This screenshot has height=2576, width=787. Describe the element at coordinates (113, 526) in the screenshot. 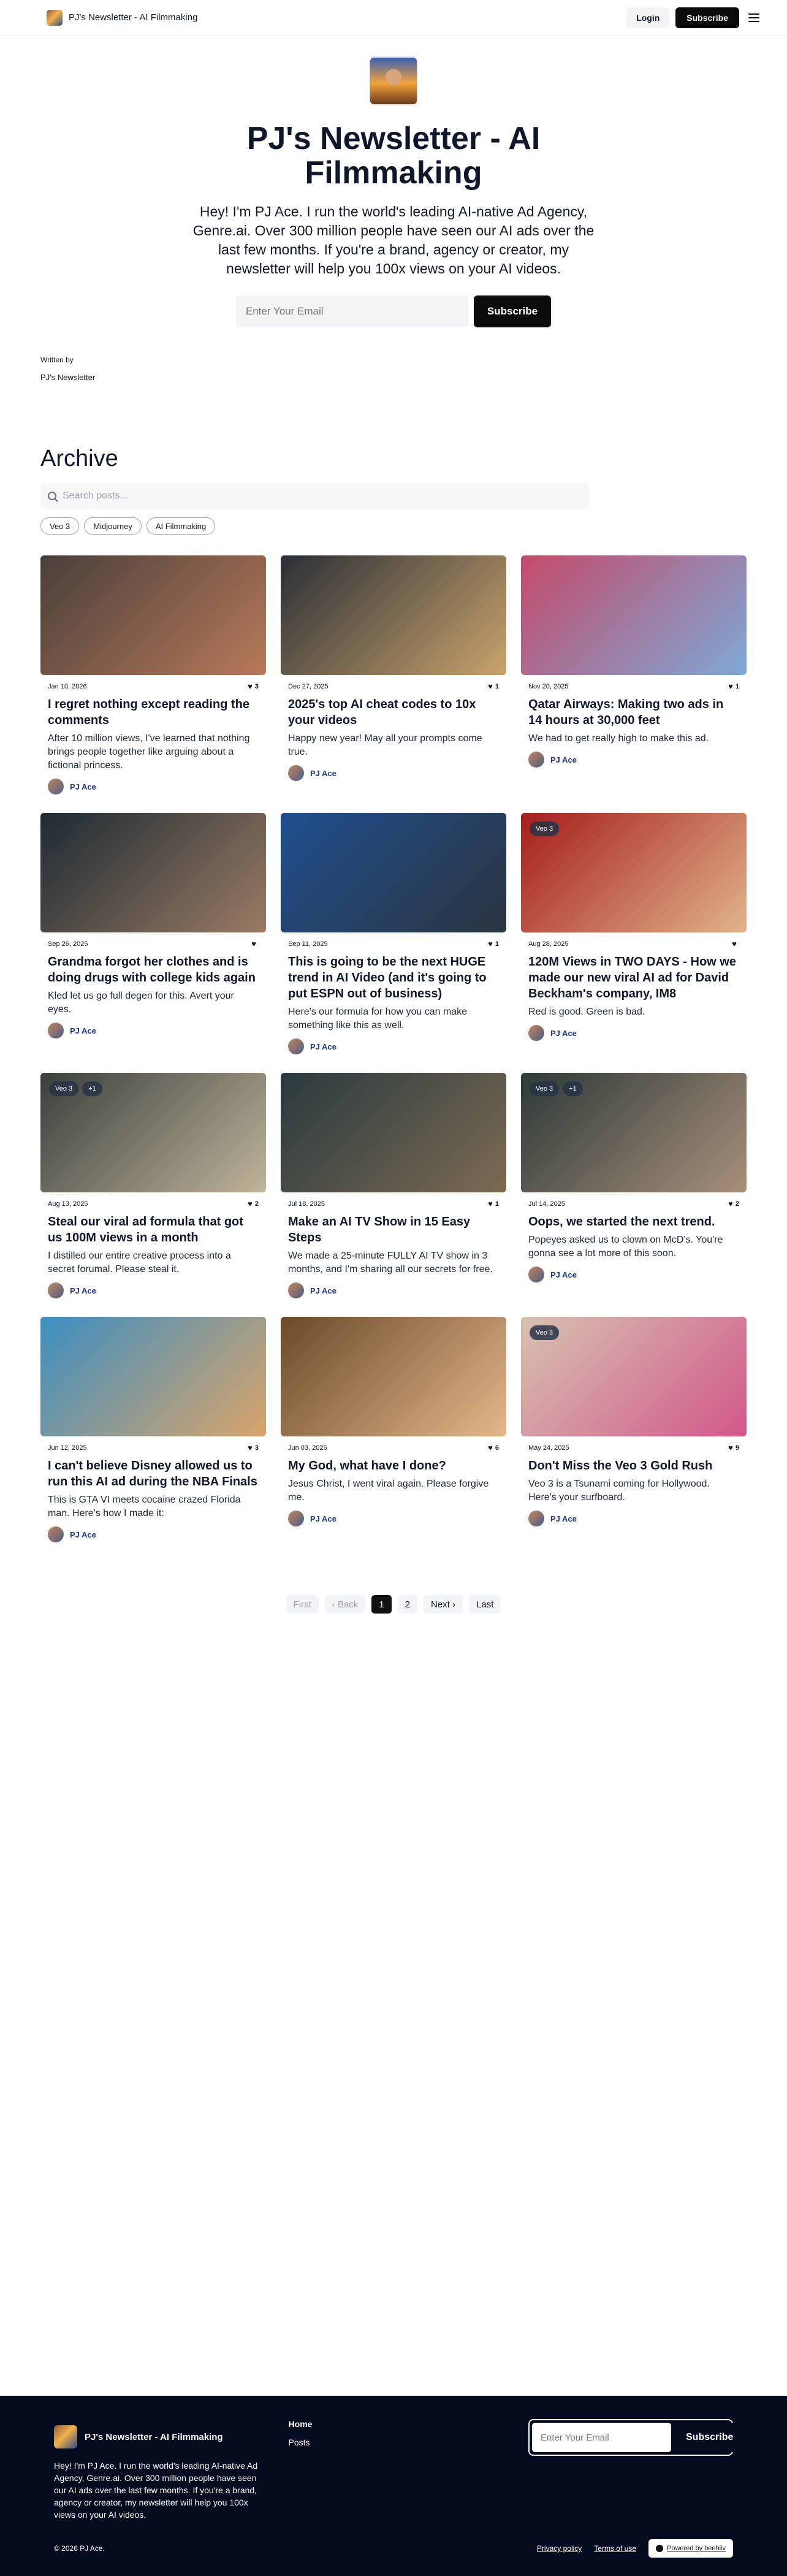

I see `tag-midjourney: Midjourney` at that location.